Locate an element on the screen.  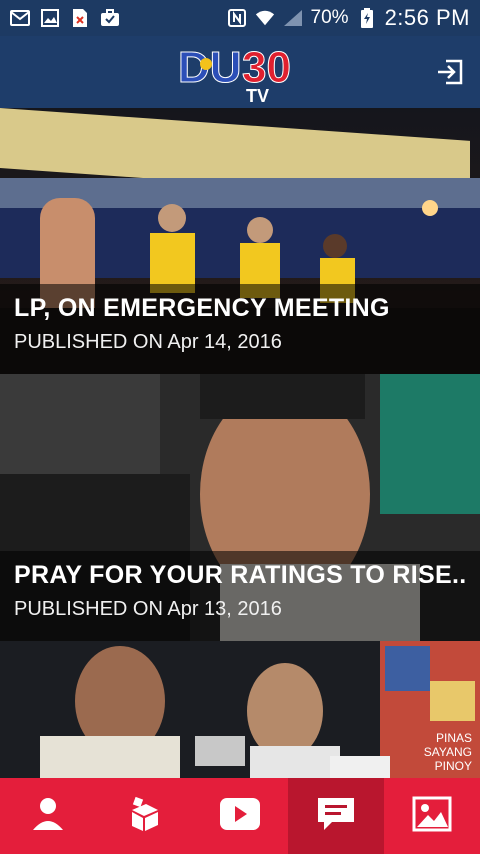
news-title: LP, ON EMERGENCY MEETING is located at coordinates (240, 308).